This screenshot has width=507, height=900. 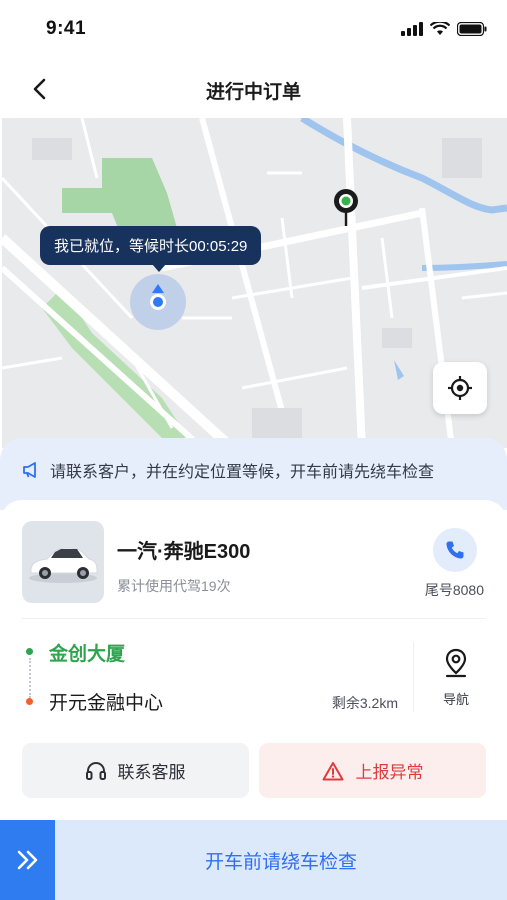 What do you see at coordinates (87, 654) in the screenshot?
I see `start-location: 金创大厦` at bounding box center [87, 654].